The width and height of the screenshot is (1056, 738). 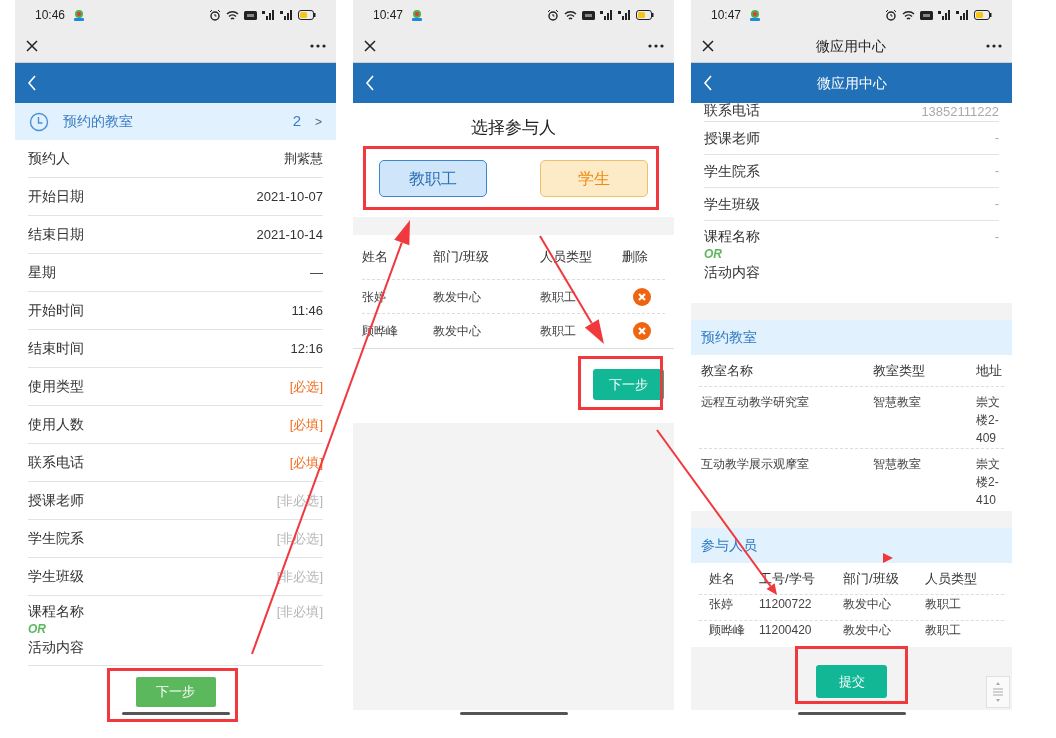 What do you see at coordinates (888, 558) in the screenshot?
I see `annotation-arrowhead` at bounding box center [888, 558].